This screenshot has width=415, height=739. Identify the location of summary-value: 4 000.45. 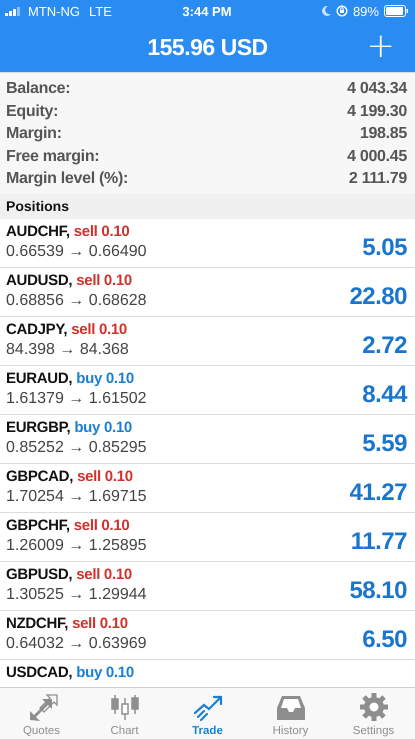
(377, 157).